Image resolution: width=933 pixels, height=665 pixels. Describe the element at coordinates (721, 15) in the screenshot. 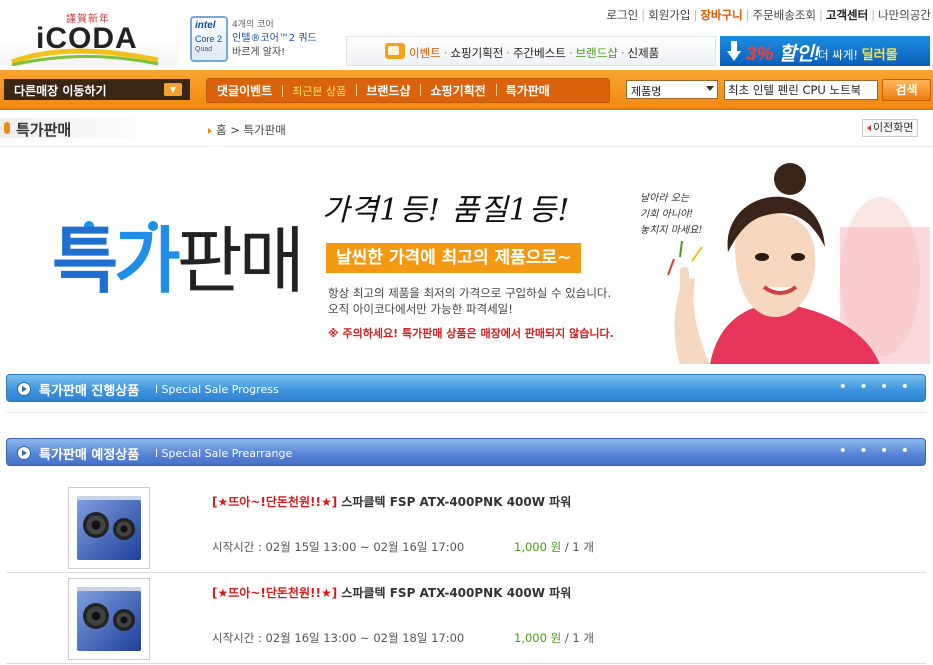

I see `cart-link: 장바구니` at that location.